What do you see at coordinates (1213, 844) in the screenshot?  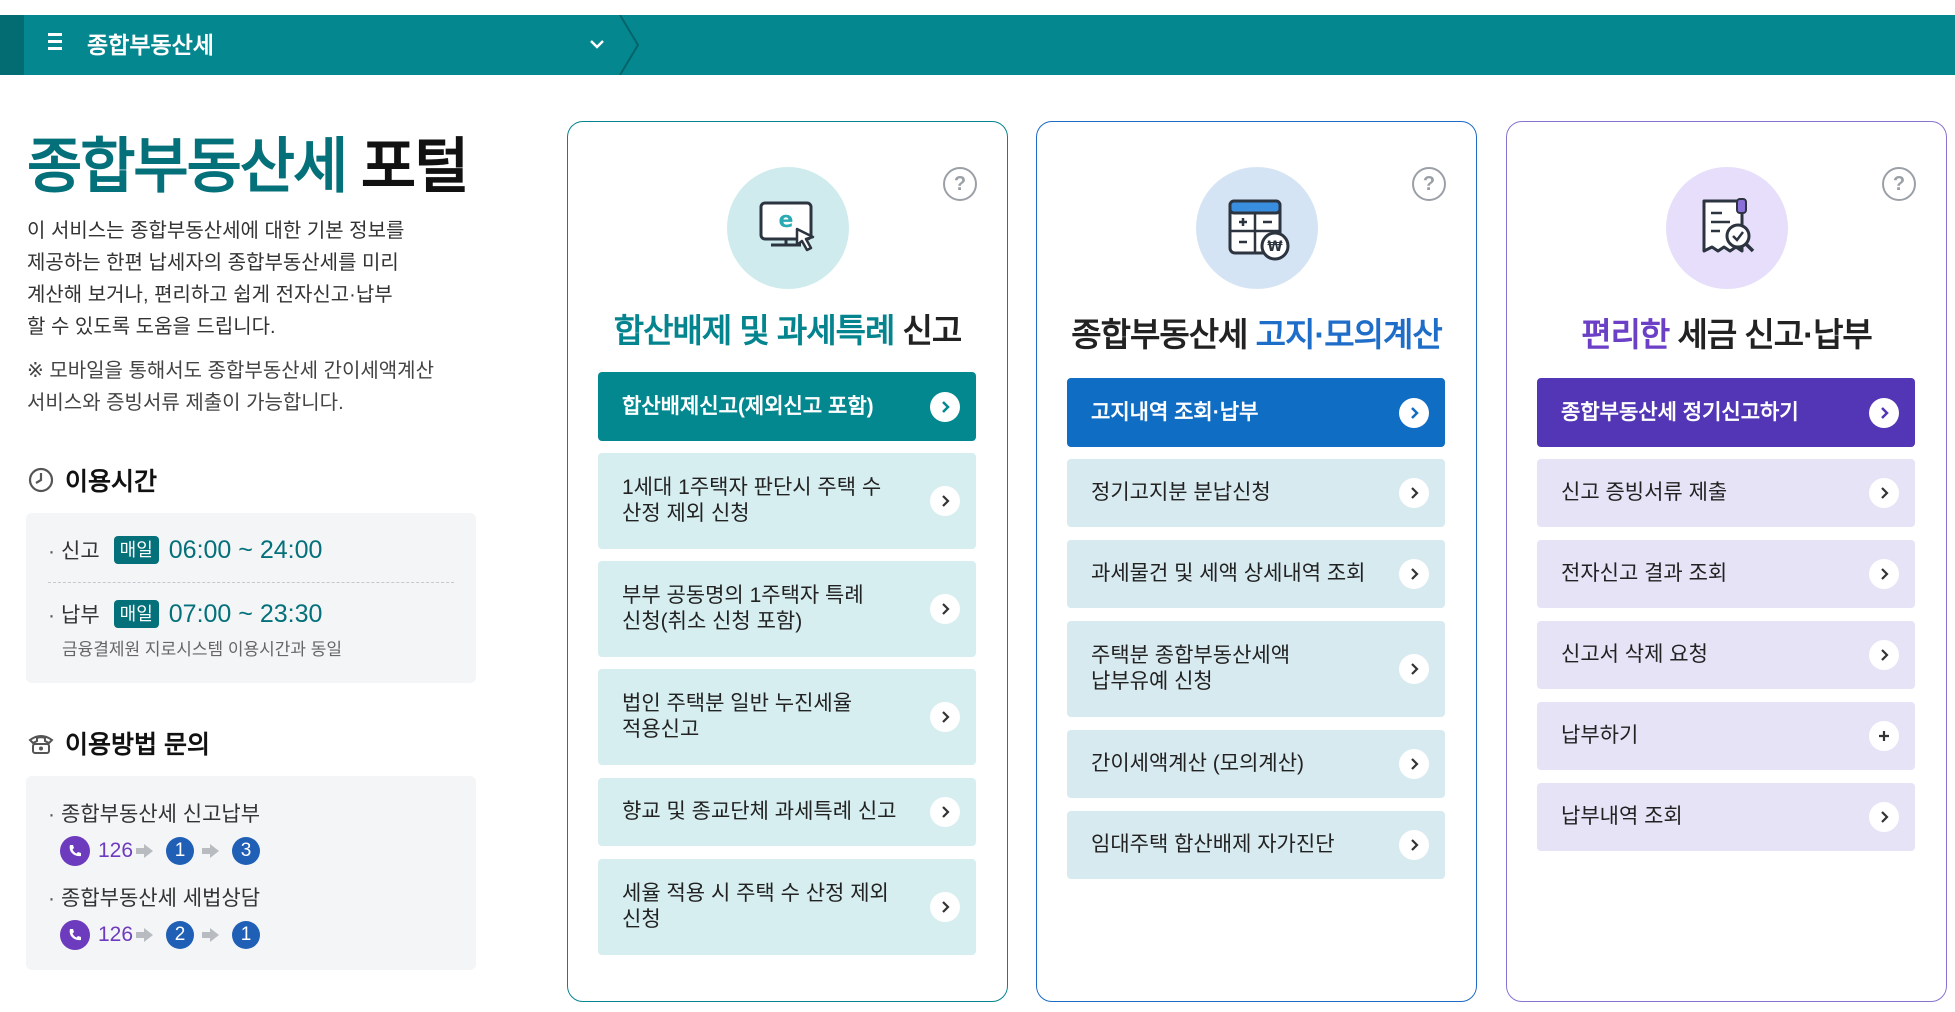 I see `button-label: 임대주택 합산배제 자가진단` at bounding box center [1213, 844].